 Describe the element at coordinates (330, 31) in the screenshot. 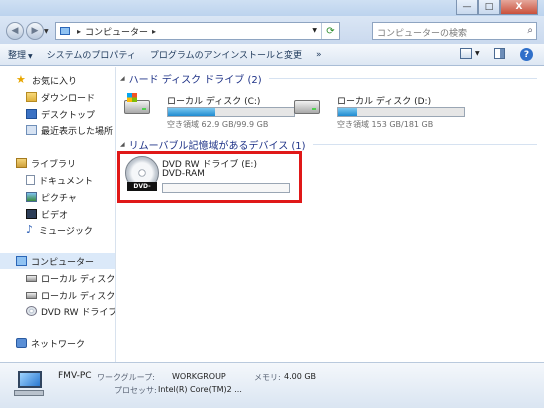

I see `refresh-icon: ⟳` at that location.